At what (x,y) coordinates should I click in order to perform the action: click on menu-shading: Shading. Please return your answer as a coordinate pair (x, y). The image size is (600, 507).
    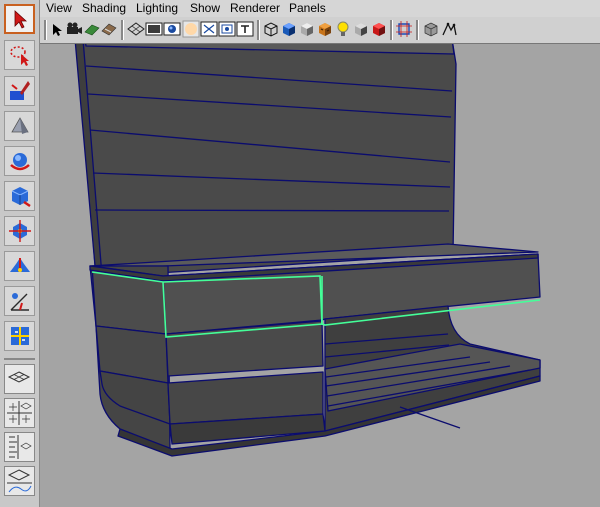
    Looking at the image, I should click on (104, 8).